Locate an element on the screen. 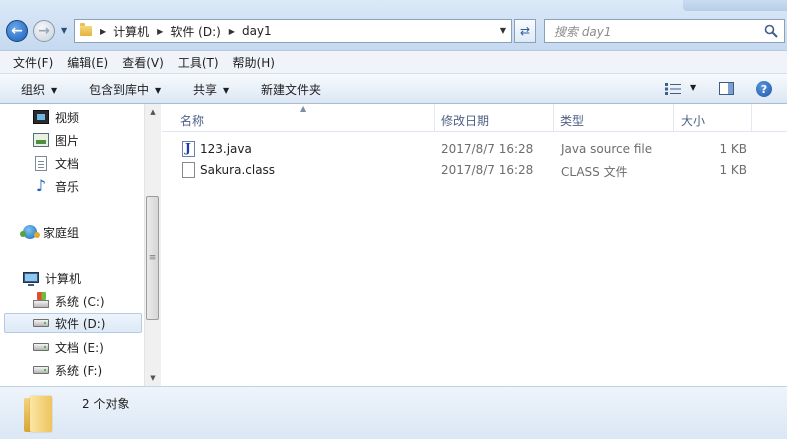 Image resolution: width=787 pixels, height=439 pixels. search-placeholder: 搜索 day1 is located at coordinates (583, 31).